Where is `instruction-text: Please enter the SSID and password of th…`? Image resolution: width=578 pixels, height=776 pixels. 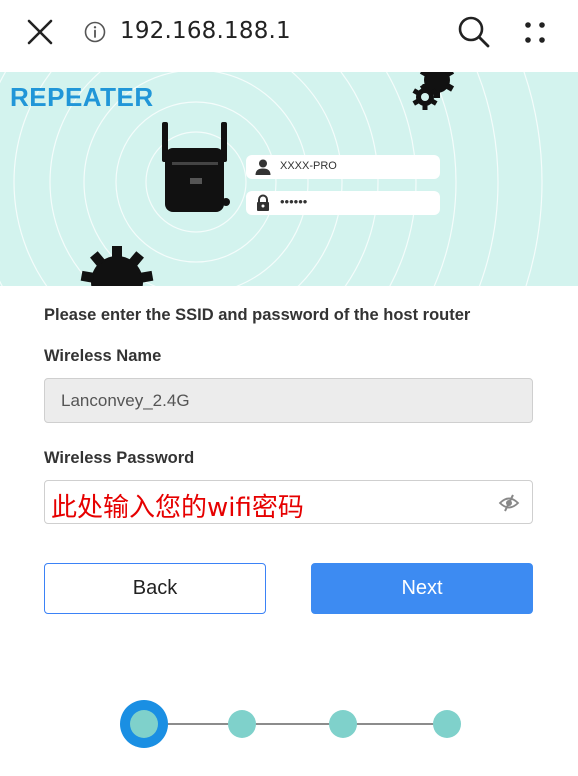
instruction-text: Please enter the SSID and password of th… is located at coordinates (257, 315).